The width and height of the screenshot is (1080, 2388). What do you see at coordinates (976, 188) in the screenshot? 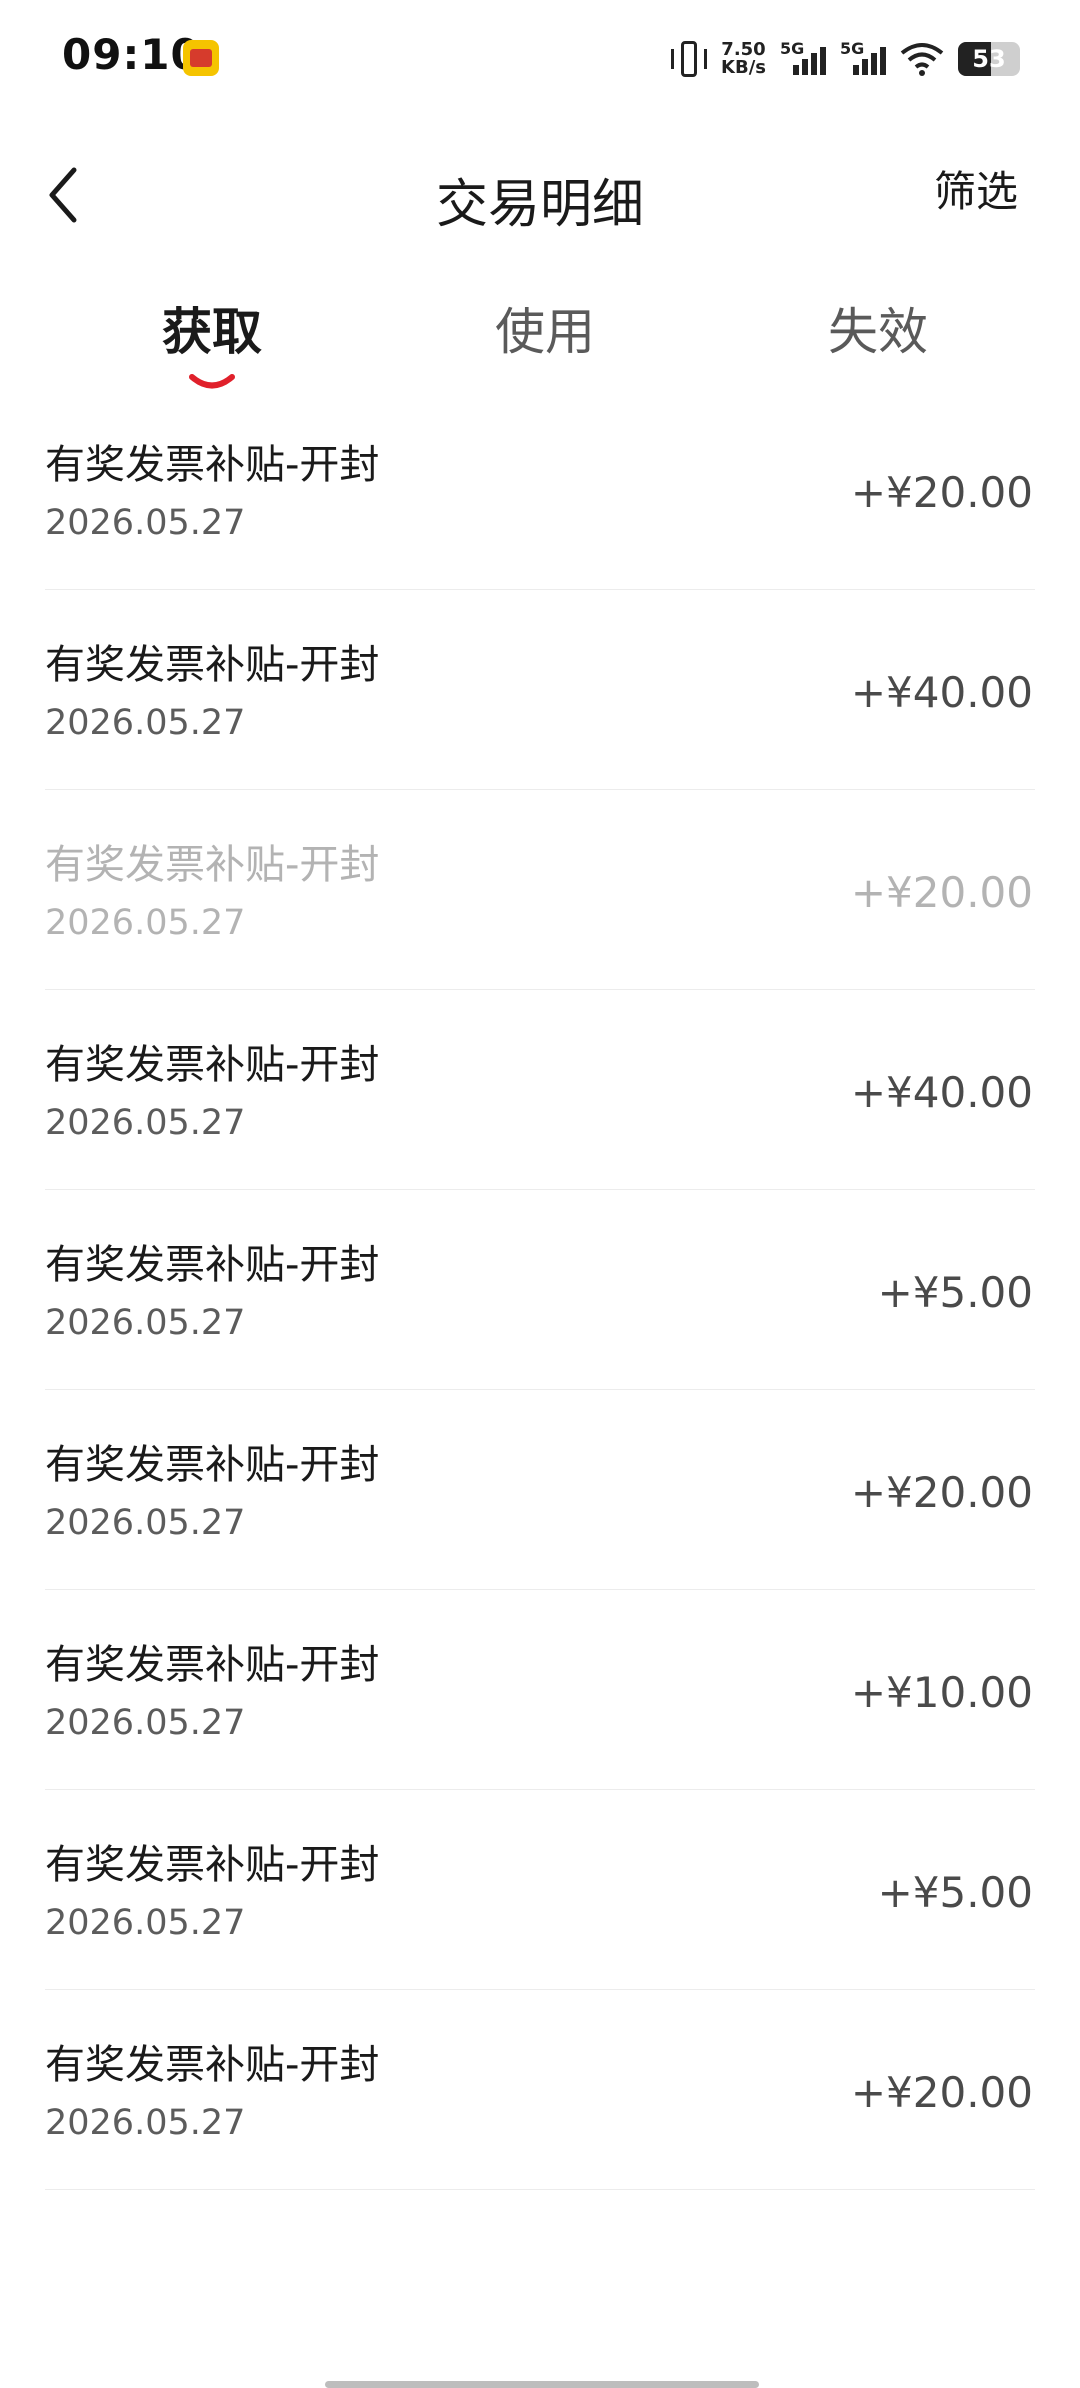
I see `filter-button: 筛选` at bounding box center [976, 188].